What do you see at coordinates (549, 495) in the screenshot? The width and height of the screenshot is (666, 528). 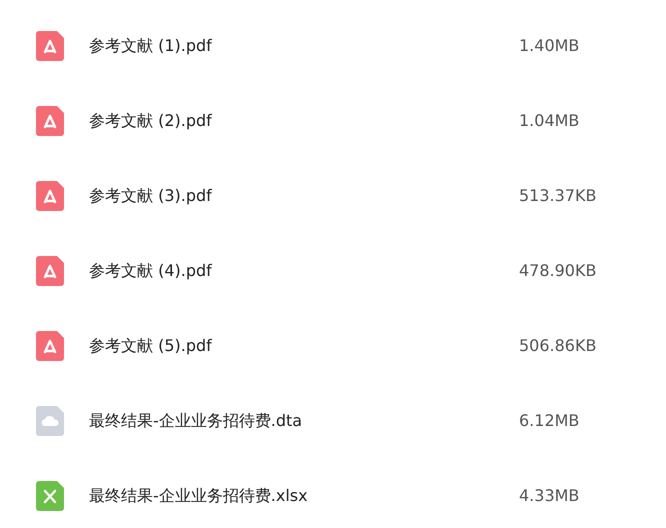 I see `file-size: 4.33MB` at bounding box center [549, 495].